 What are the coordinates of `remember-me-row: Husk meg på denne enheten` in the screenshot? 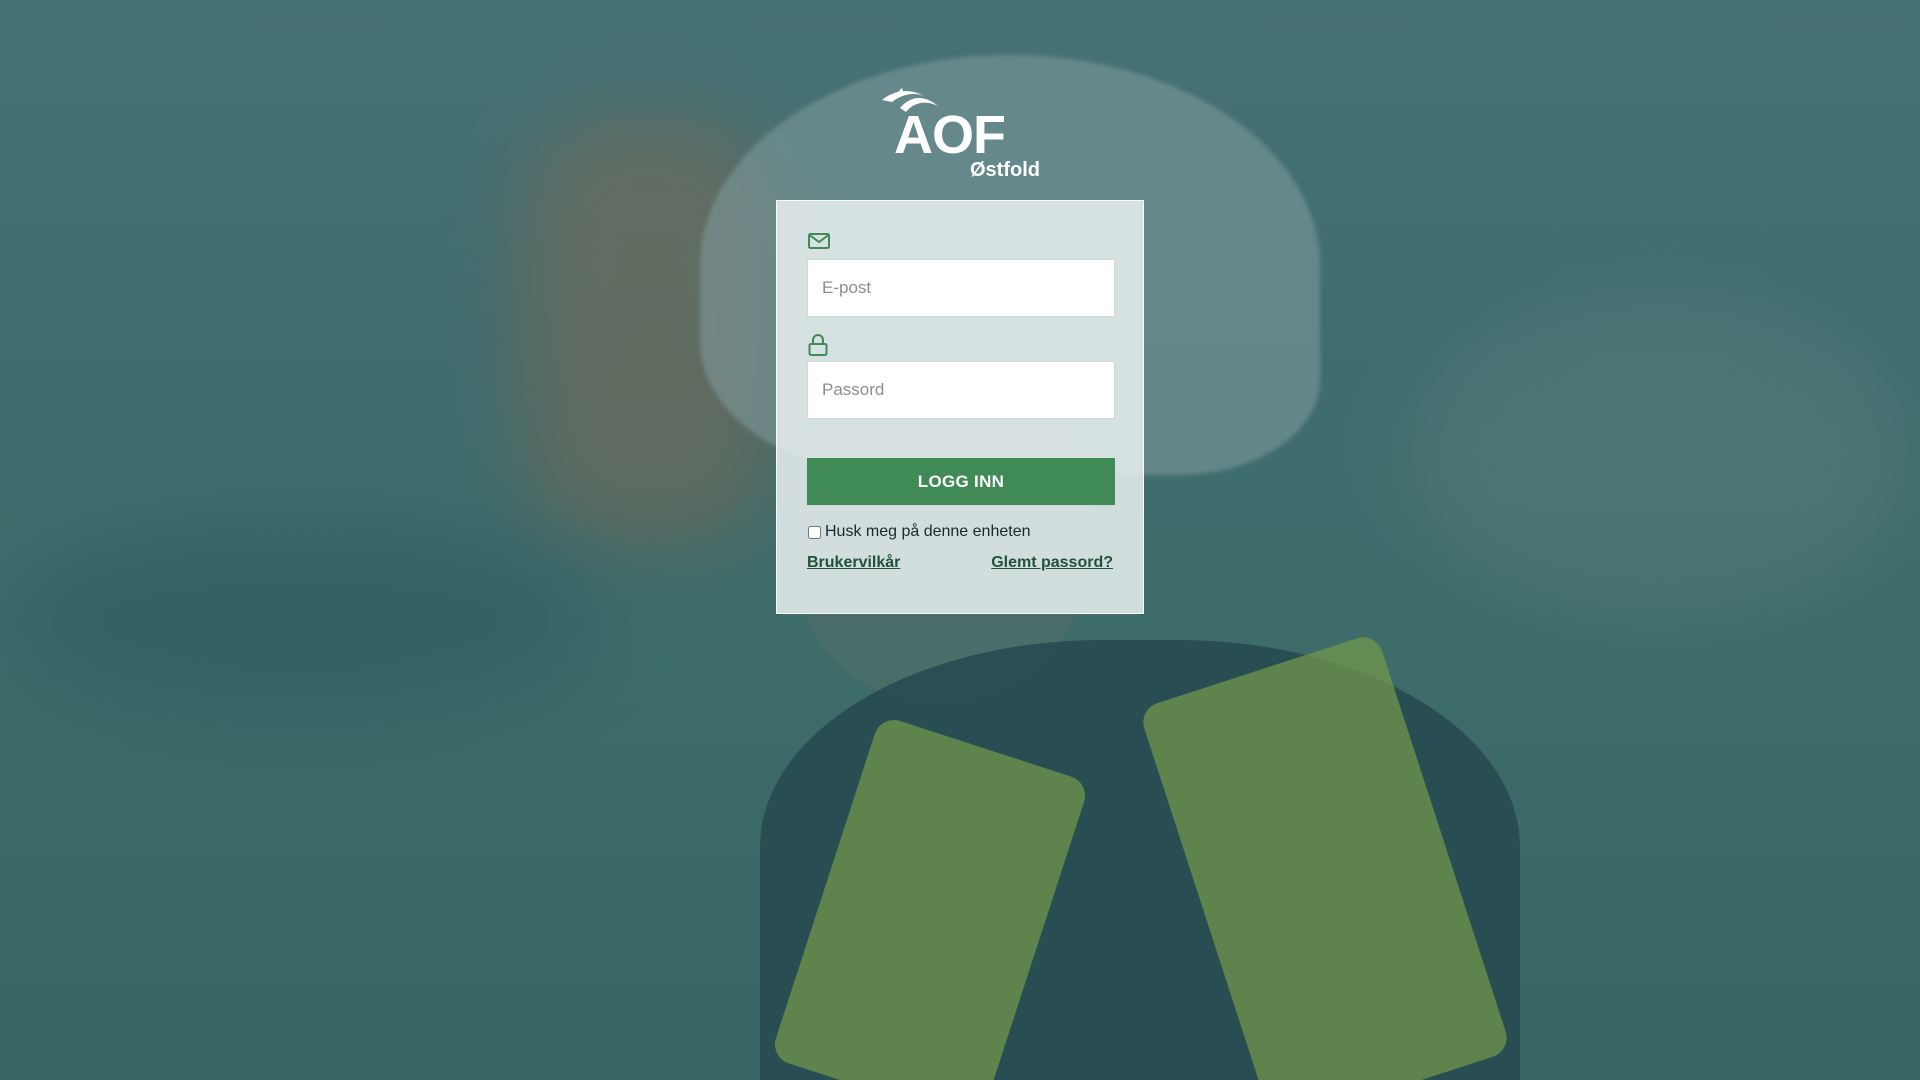 It's located at (918, 532).